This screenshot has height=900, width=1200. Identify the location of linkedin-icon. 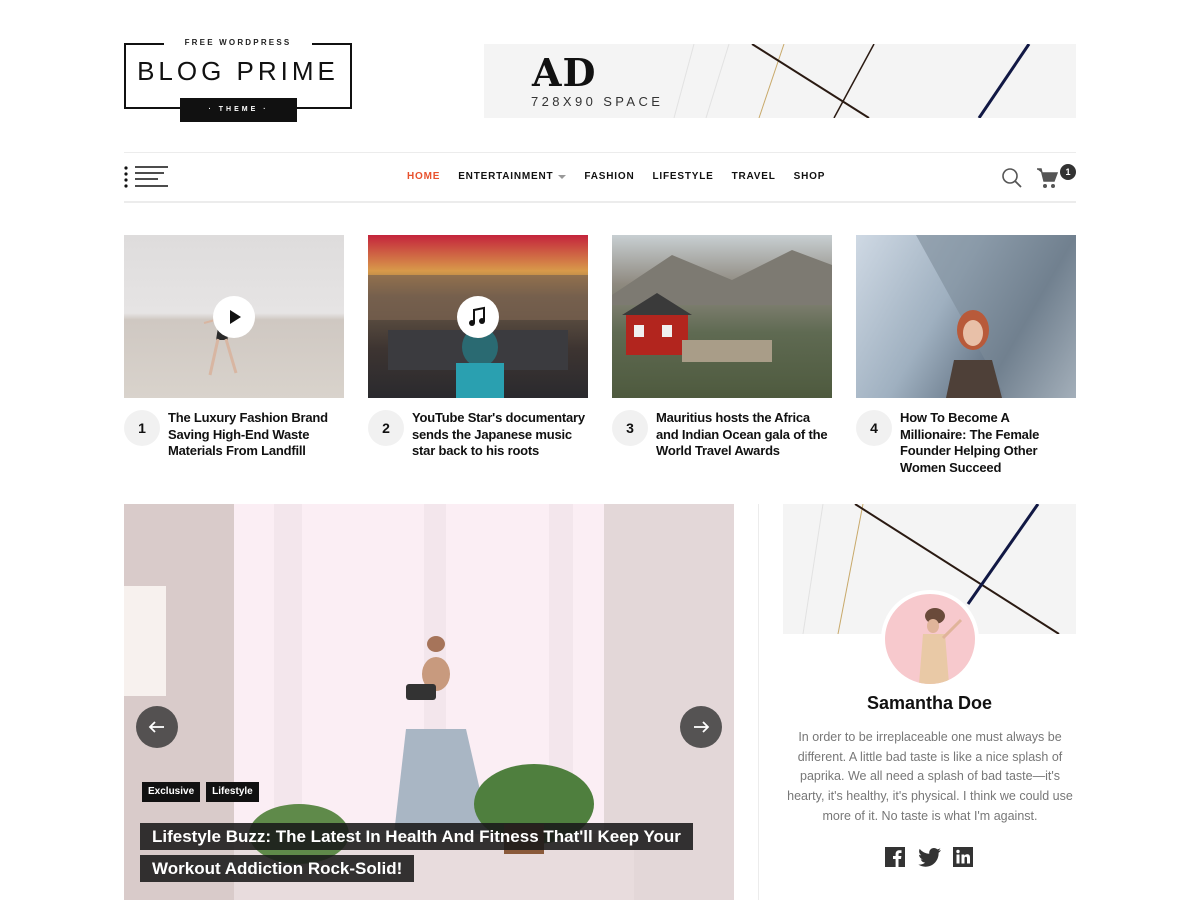
(963, 857).